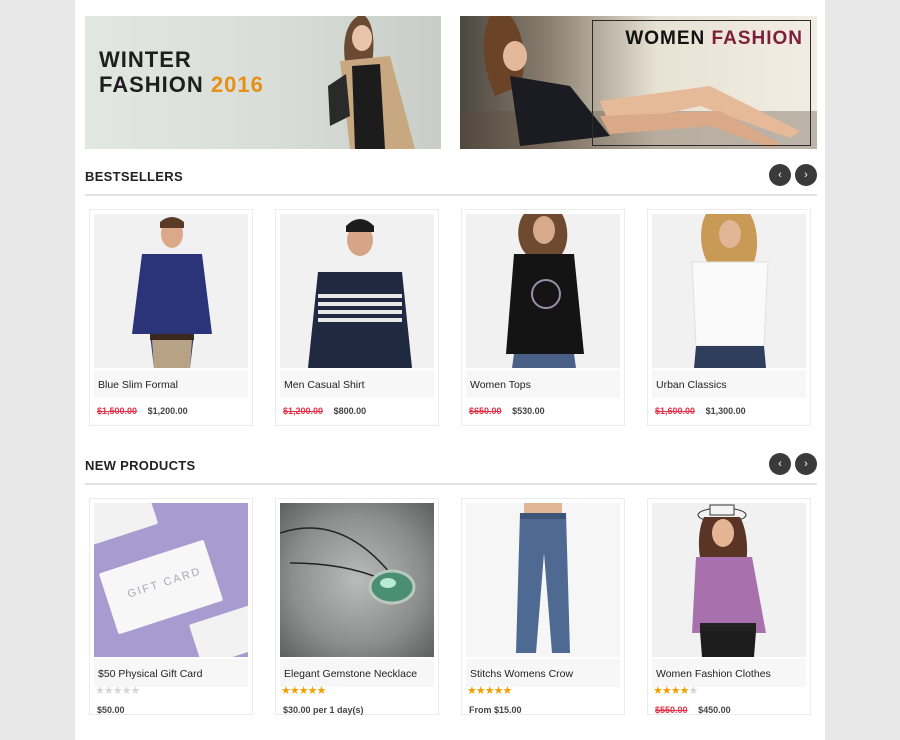 The width and height of the screenshot is (900, 740). Describe the element at coordinates (451, 180) in the screenshot. I see `bestsellers-header: BESTSELLERS ‹ ›` at that location.